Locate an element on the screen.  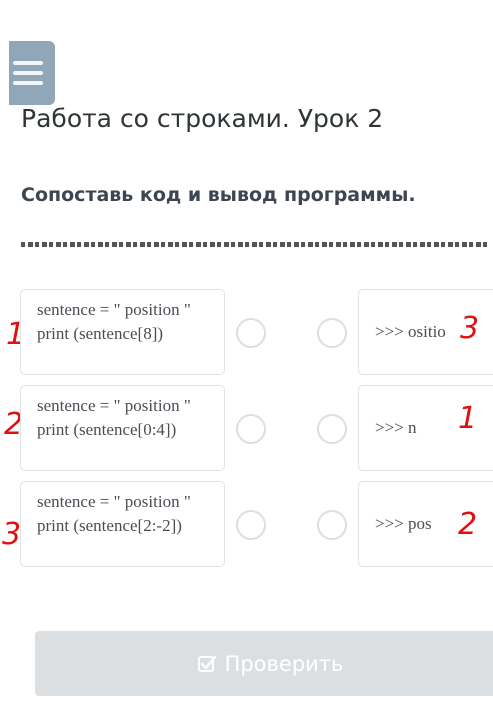
output-text: >>> n is located at coordinates (396, 427).